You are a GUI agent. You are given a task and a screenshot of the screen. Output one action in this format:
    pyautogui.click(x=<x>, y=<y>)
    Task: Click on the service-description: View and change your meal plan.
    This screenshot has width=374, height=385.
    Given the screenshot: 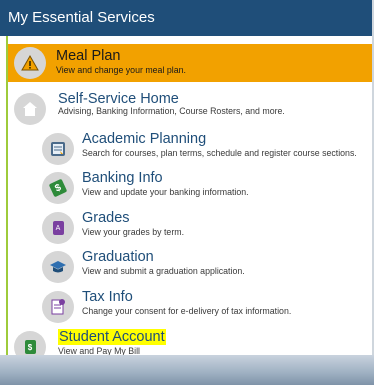 What is the action you would take?
    pyautogui.click(x=121, y=70)
    